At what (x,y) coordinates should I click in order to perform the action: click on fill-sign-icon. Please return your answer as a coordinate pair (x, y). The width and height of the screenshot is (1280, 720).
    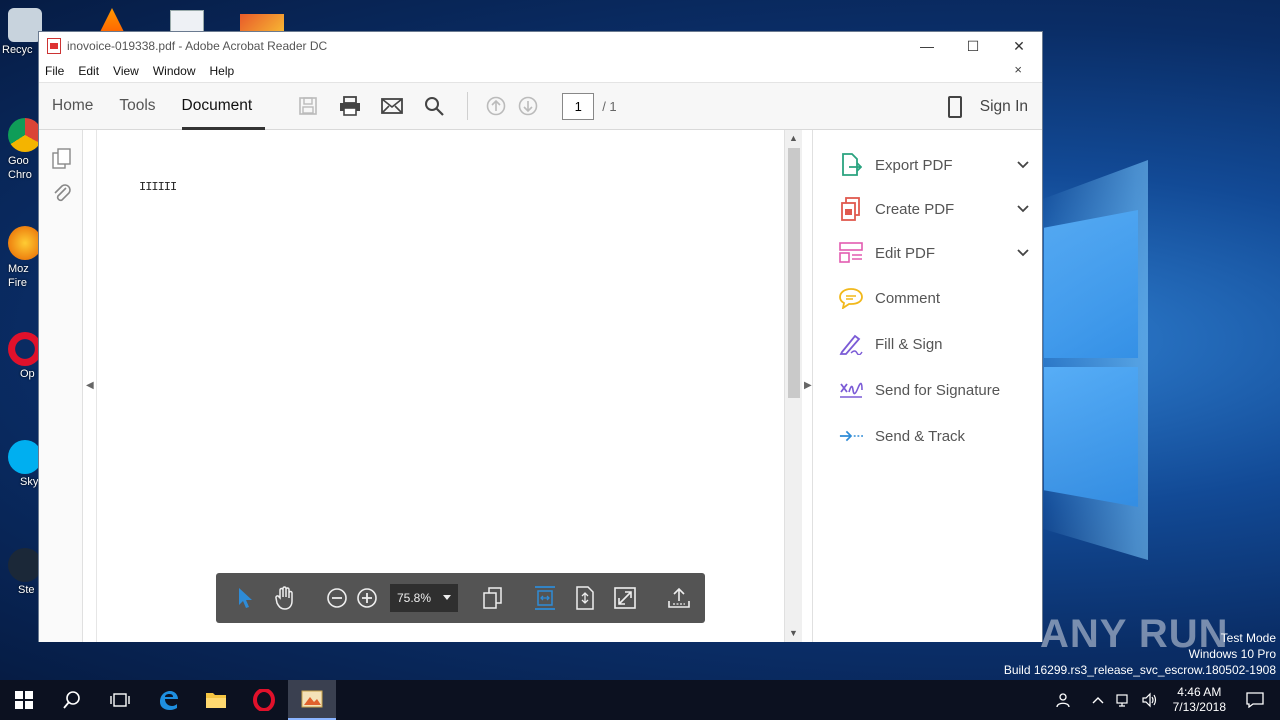
    Looking at the image, I should click on (851, 344).